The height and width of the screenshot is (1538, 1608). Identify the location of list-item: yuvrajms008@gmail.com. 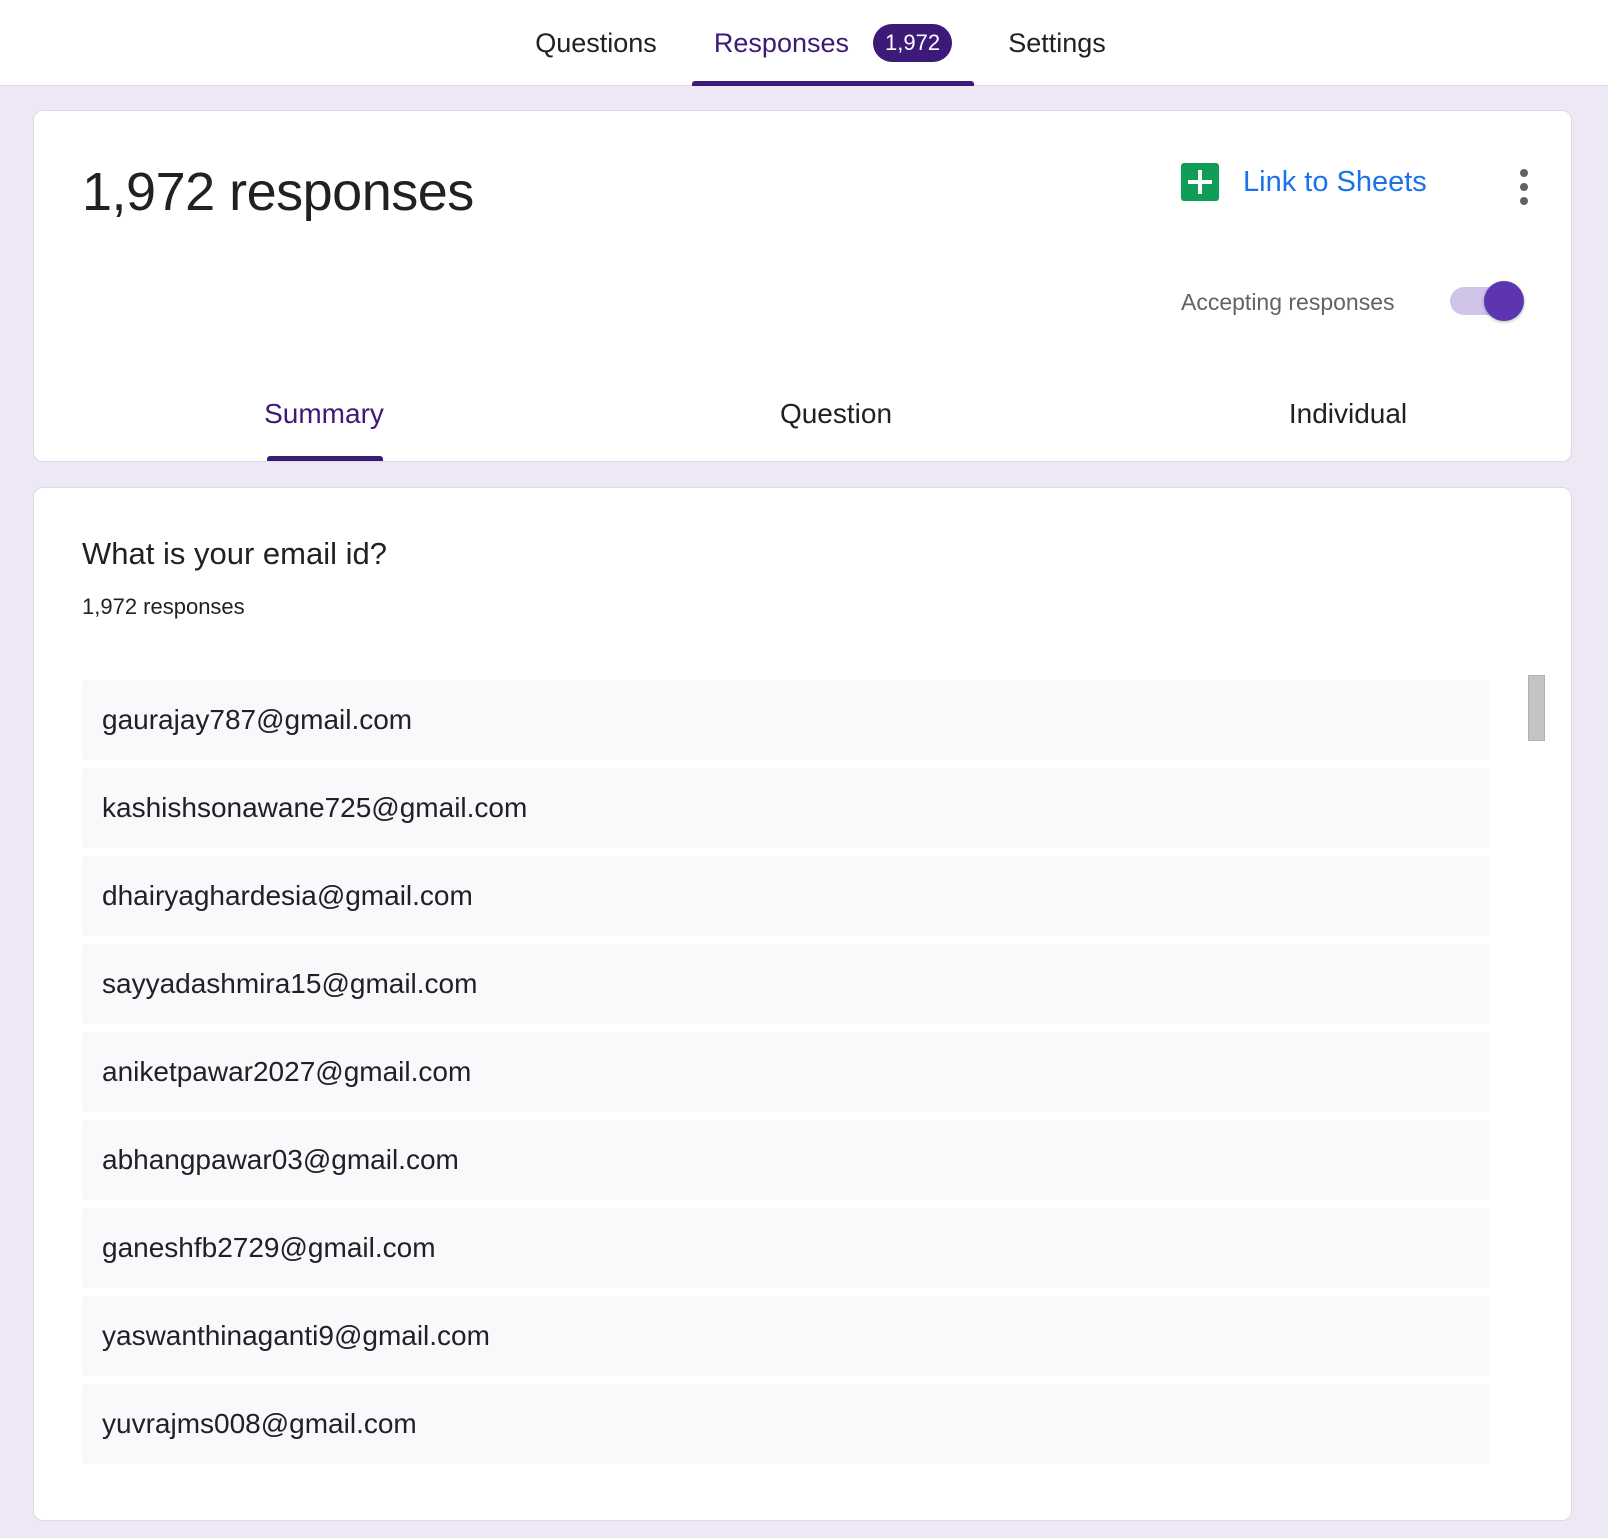
(786, 1424).